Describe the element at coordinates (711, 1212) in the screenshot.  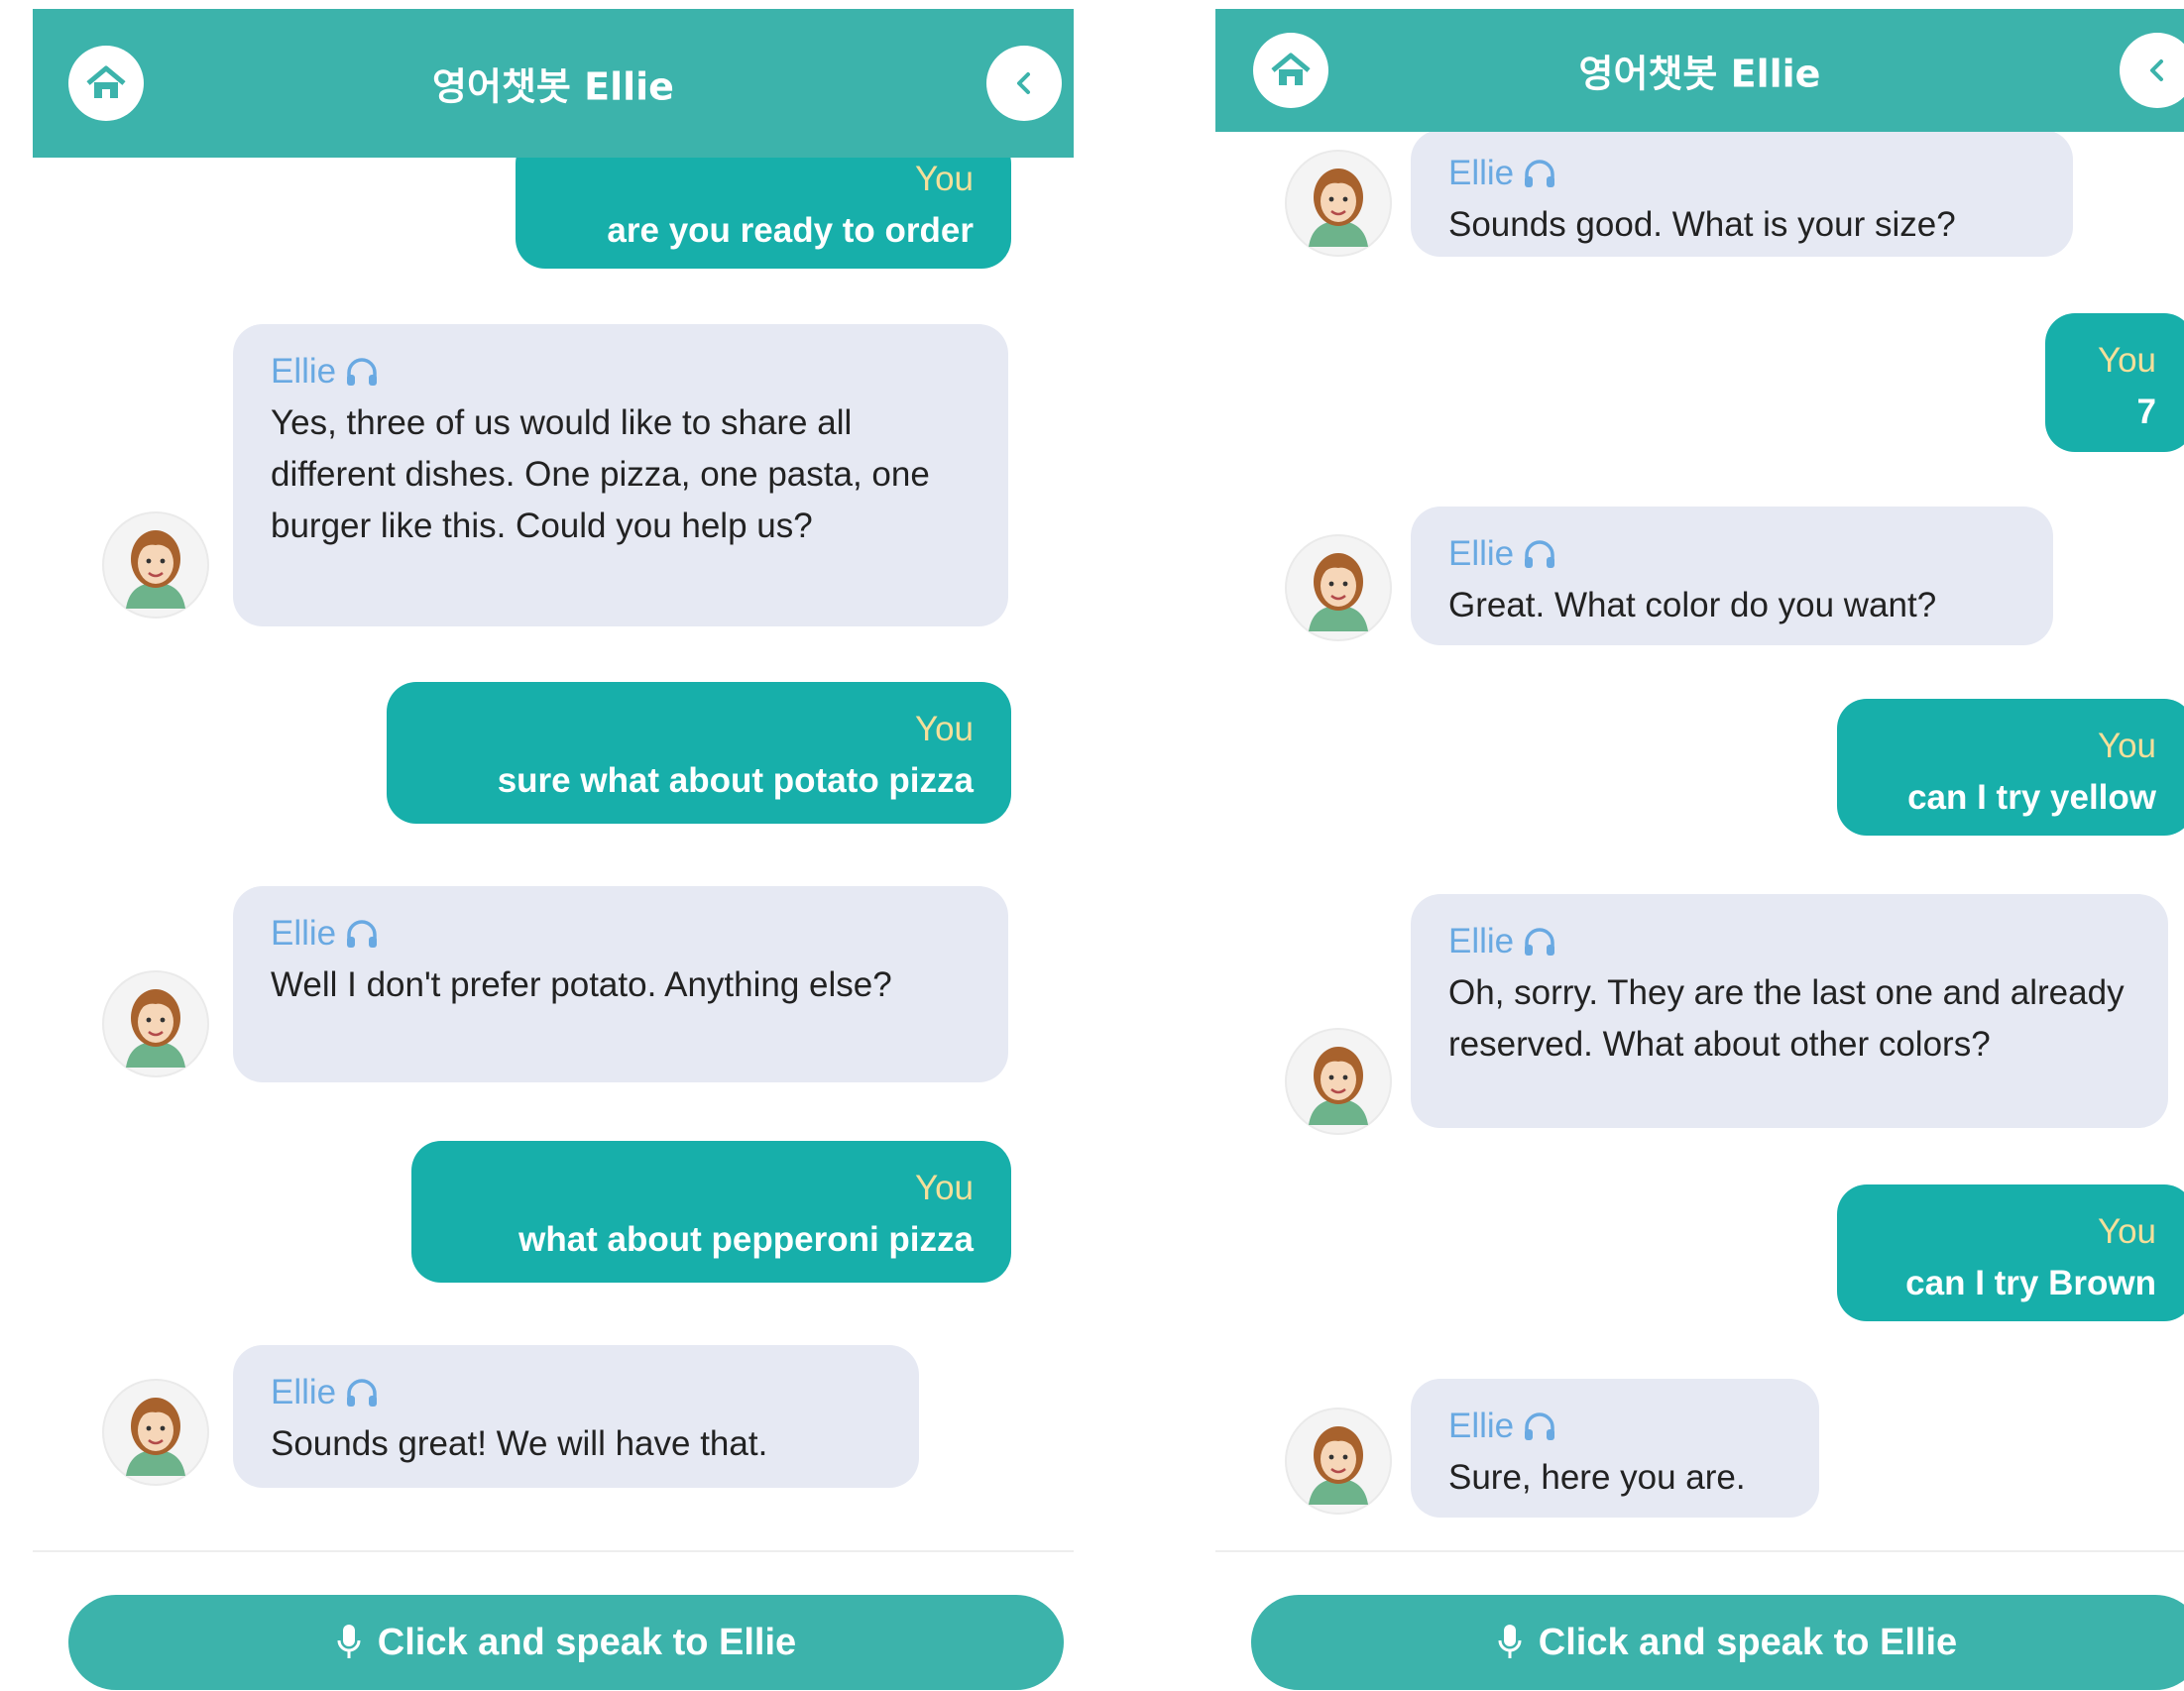
I see `user-message: You what about pepperoni pizza` at that location.